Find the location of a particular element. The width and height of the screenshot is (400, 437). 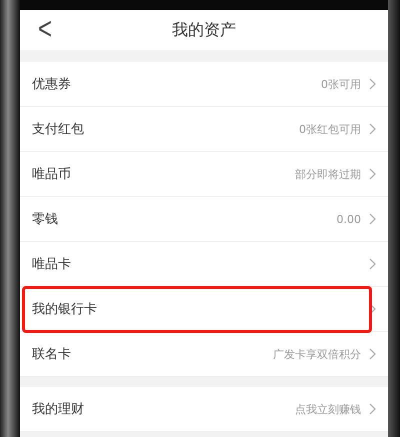

row-label: 唯品币 is located at coordinates (52, 174).